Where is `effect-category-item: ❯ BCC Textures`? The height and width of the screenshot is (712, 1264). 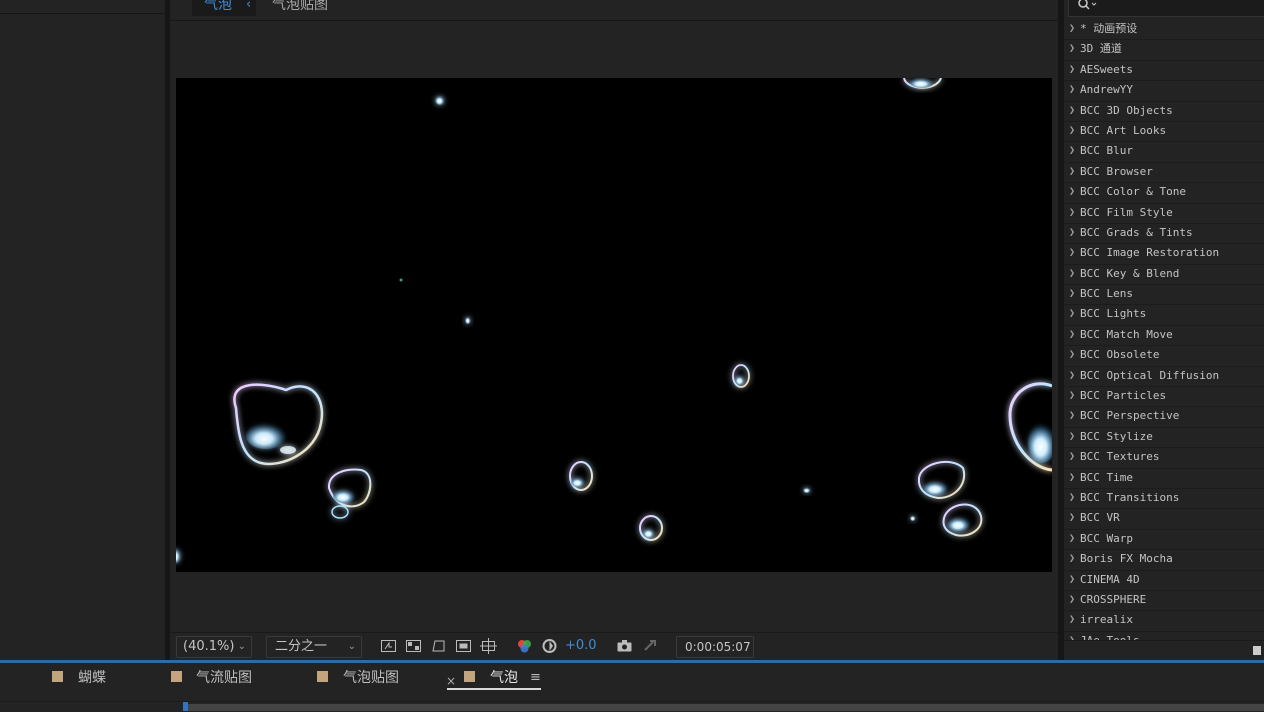
effect-category-item: ❯ BCC Textures is located at coordinates (1164, 458).